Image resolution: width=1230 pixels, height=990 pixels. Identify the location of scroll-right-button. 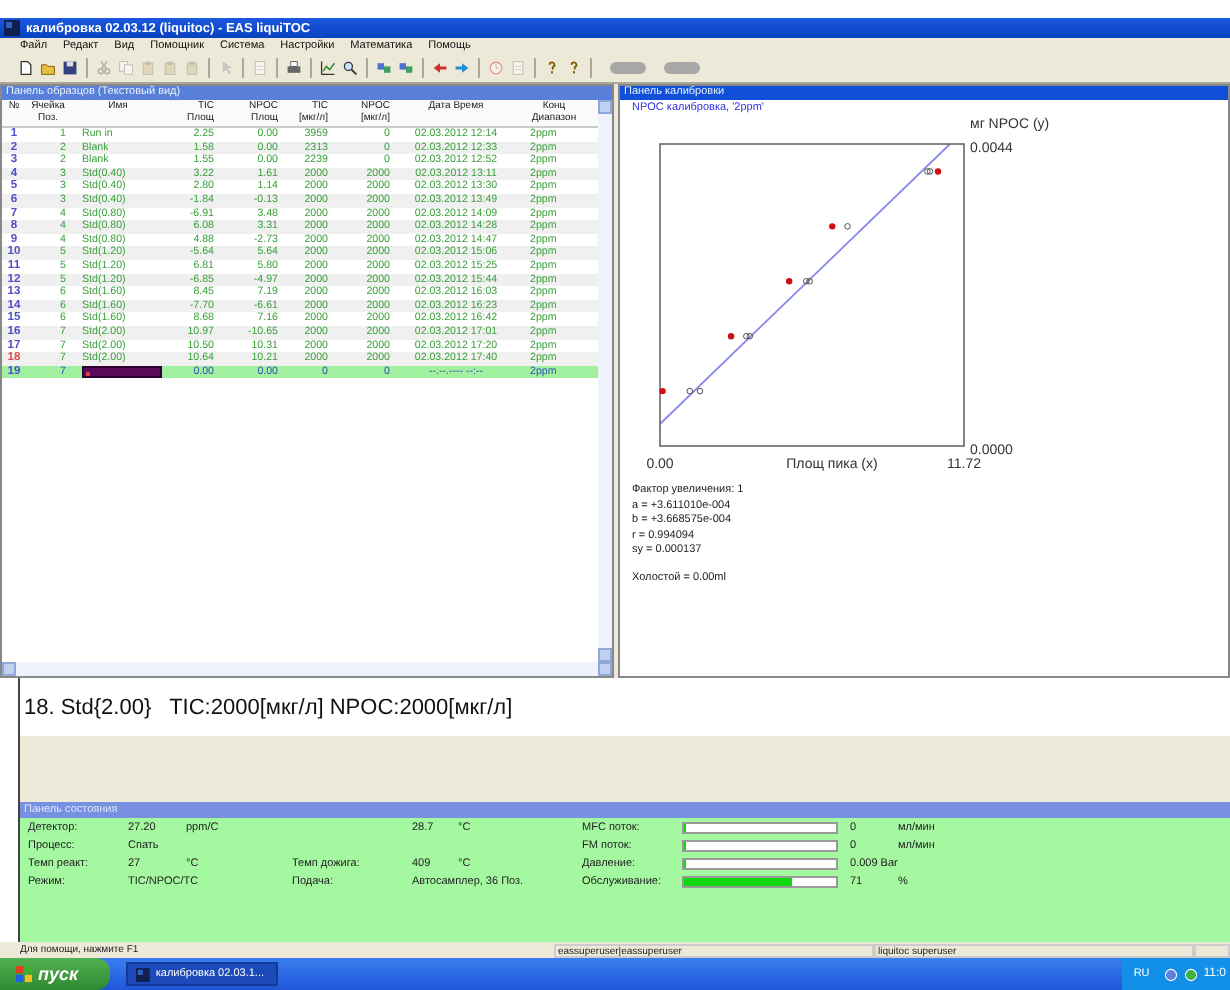
(605, 669).